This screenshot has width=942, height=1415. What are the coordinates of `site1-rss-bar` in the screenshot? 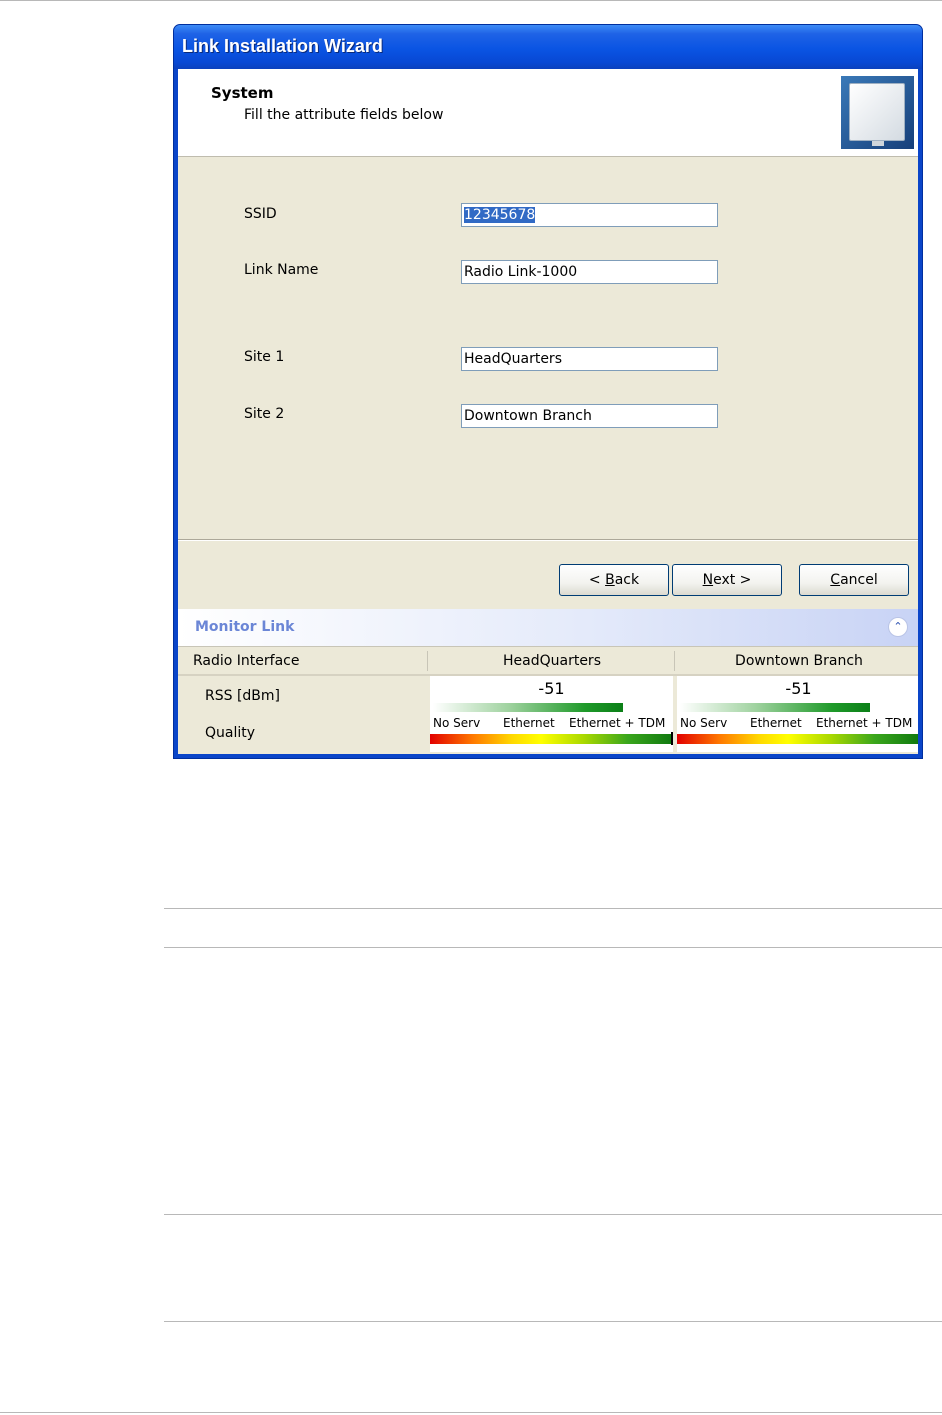 It's located at (528, 707).